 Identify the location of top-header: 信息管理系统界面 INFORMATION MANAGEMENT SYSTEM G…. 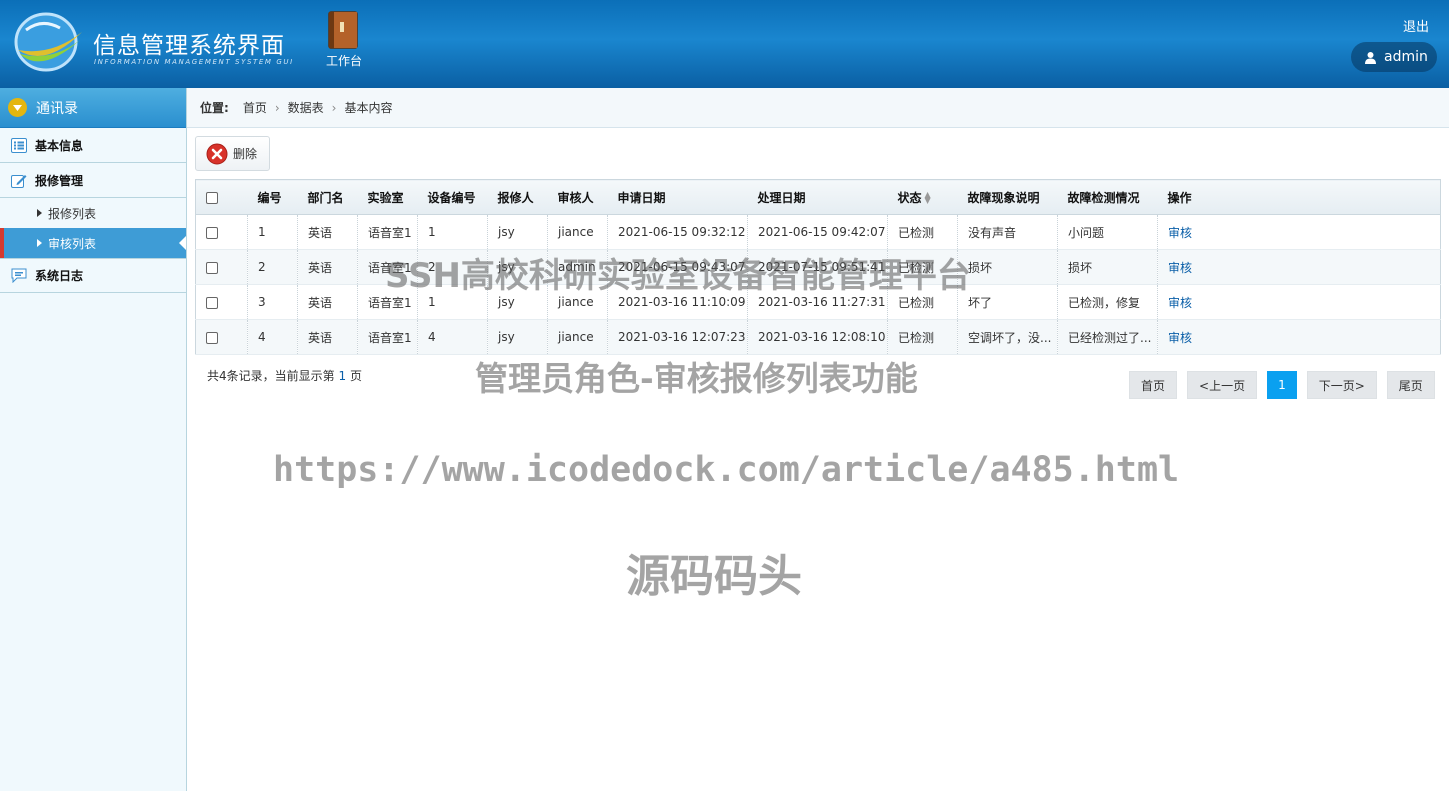
(724, 44).